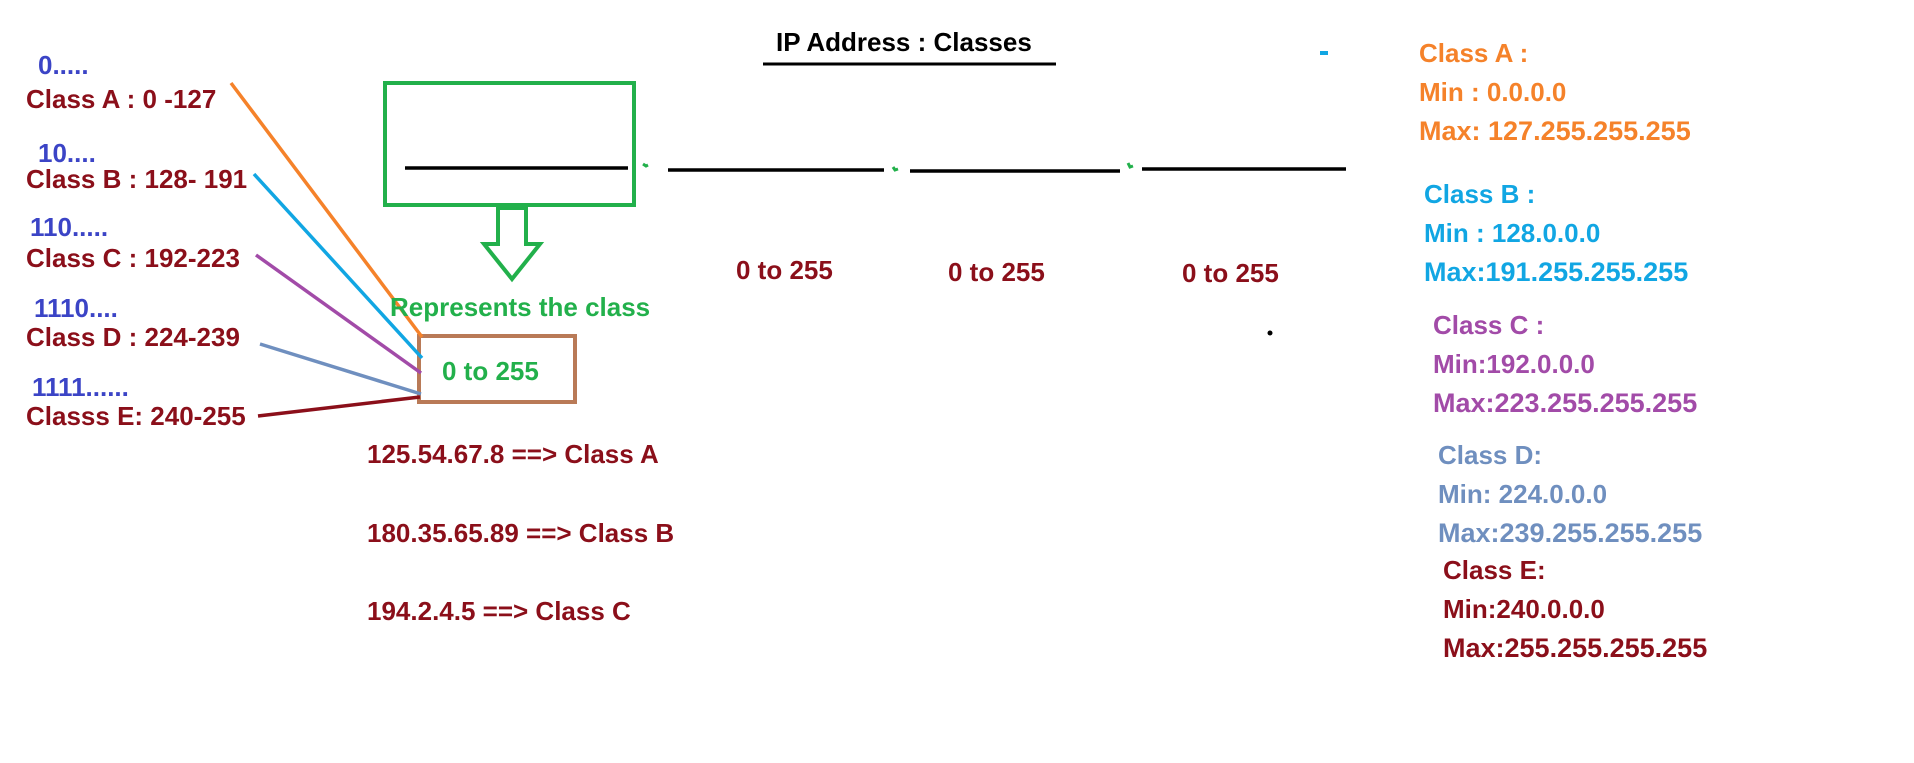  Describe the element at coordinates (1494, 570) in the screenshot. I see `class-e-name: Class E:` at that location.